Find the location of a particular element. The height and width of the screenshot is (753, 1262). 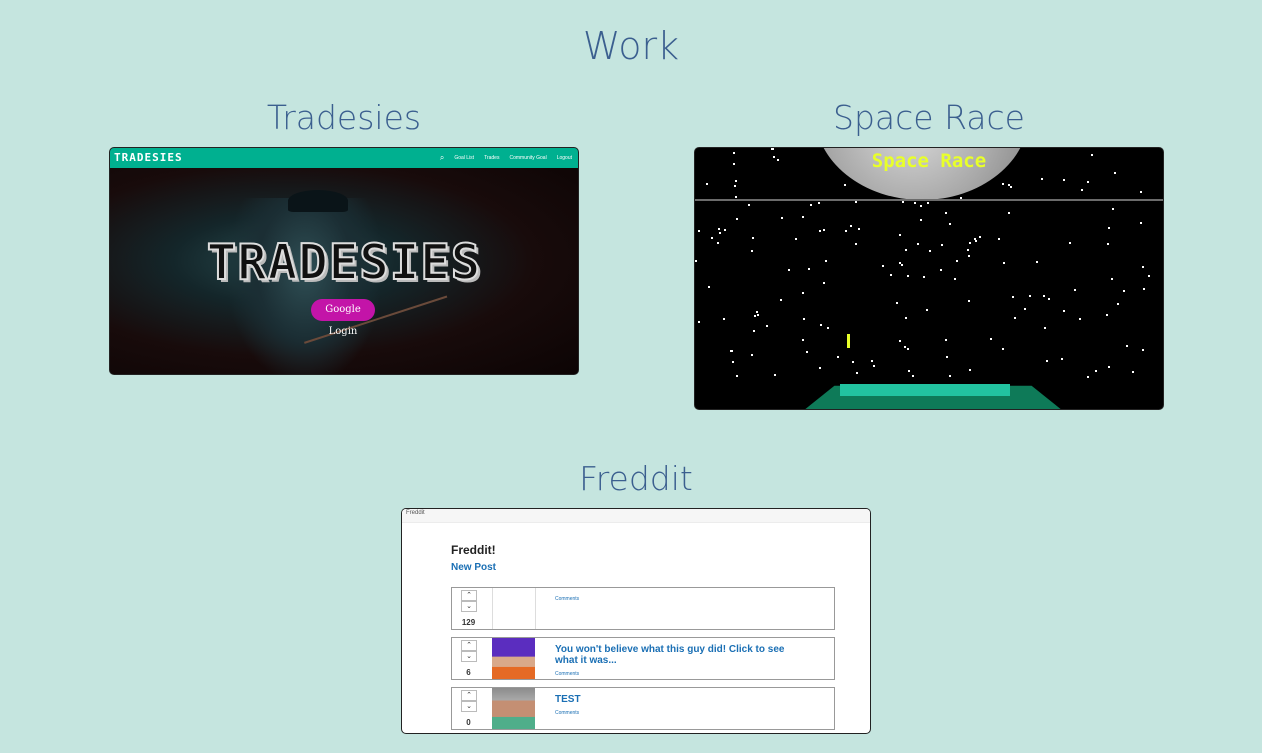

project-title-tradesies: Tradesies is located at coordinates (344, 117).